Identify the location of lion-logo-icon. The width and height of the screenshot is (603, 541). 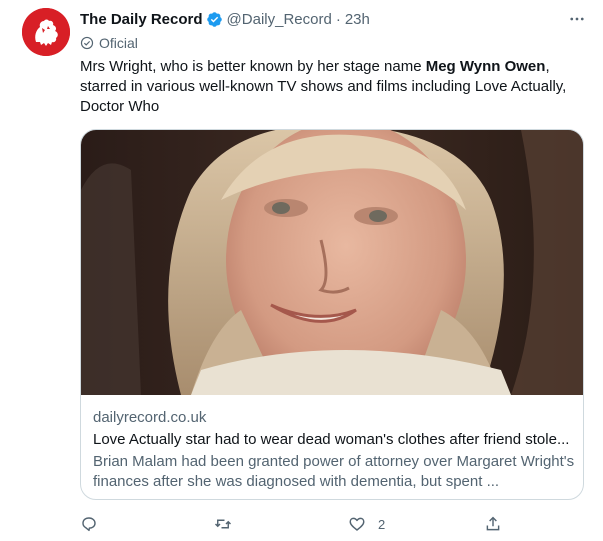
(46, 32).